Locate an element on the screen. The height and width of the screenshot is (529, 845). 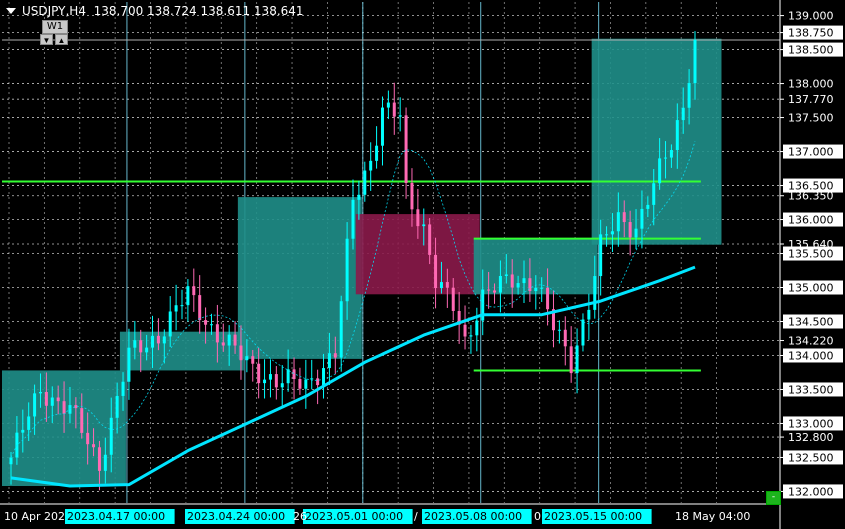
price-label: 137.000 is located at coordinates (811, 152).